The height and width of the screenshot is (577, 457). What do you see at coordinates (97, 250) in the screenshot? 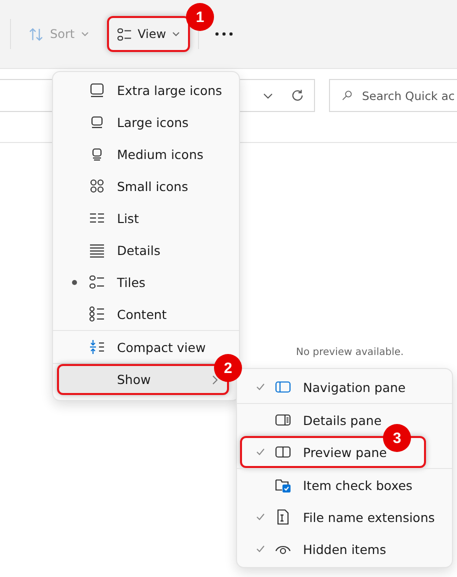
I see `details-icon` at bounding box center [97, 250].